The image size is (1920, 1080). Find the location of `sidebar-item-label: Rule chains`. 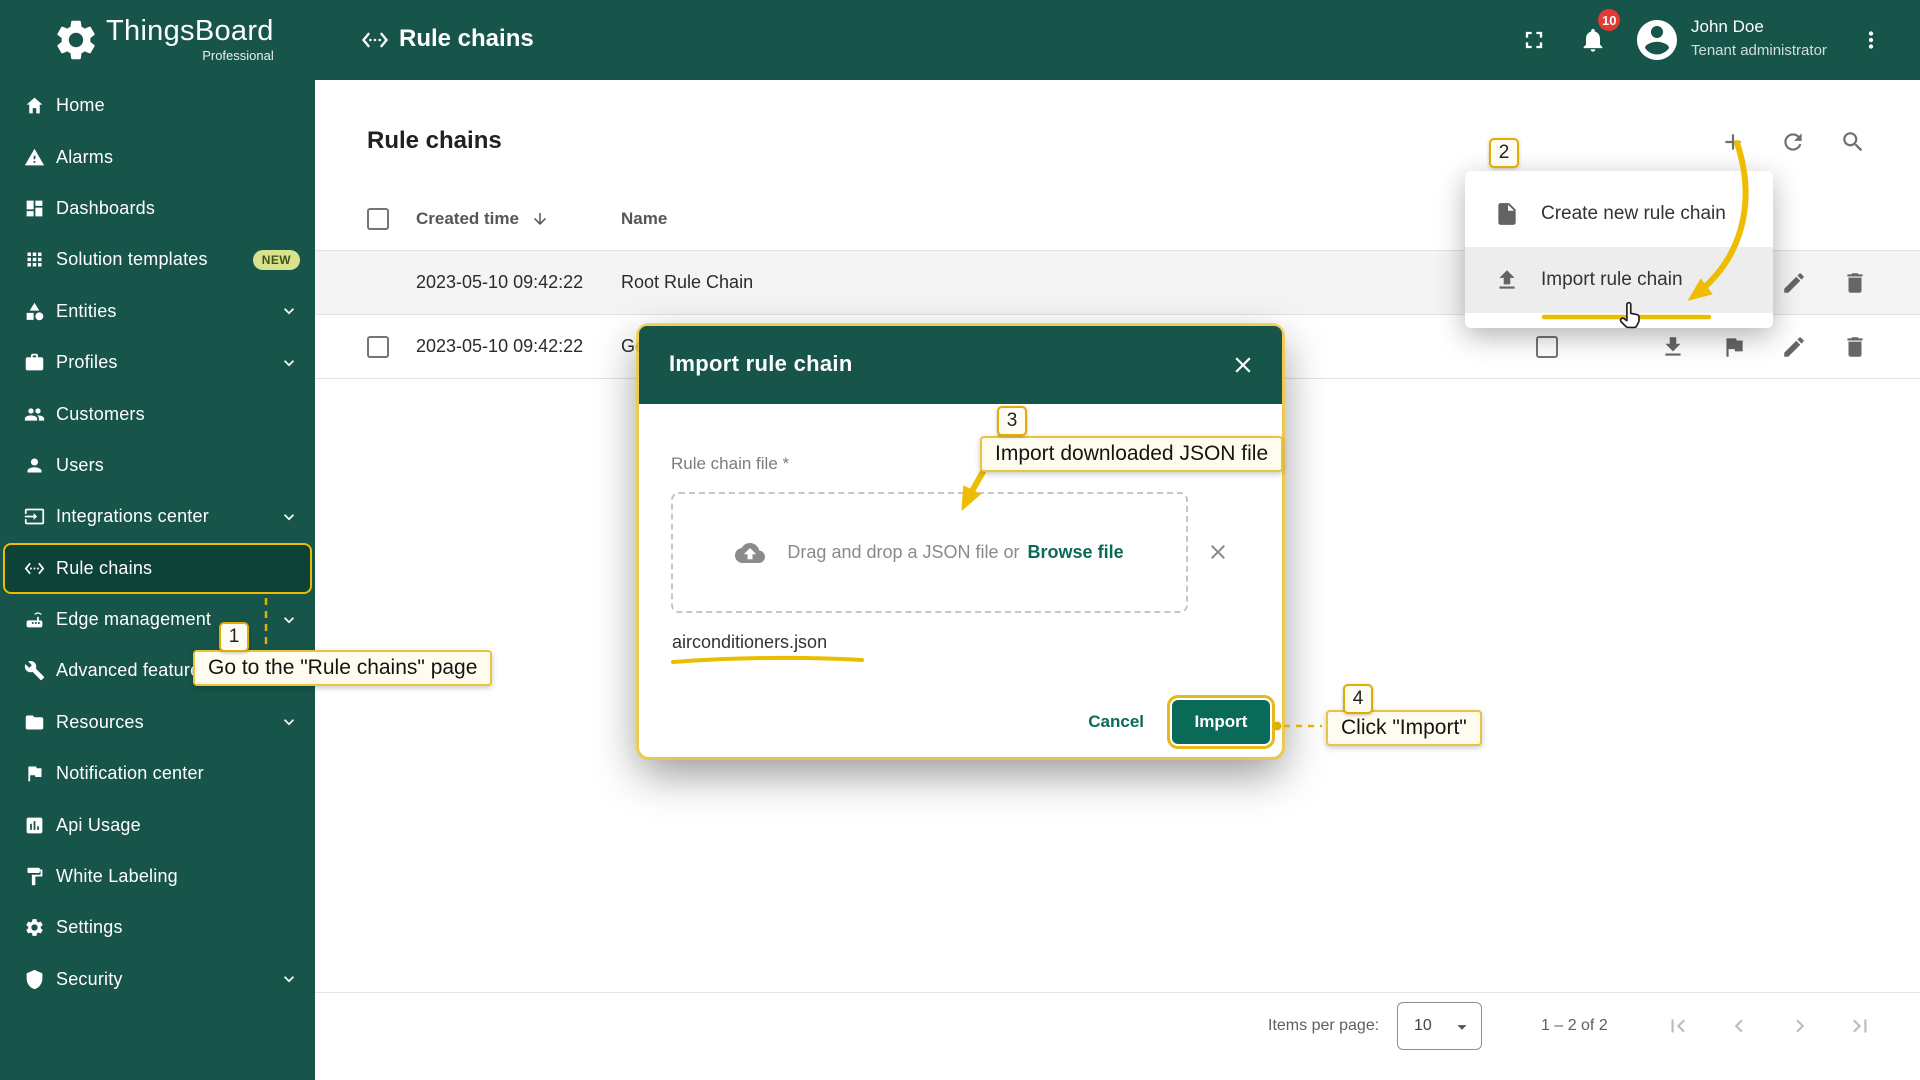

sidebar-item-label: Rule chains is located at coordinates (104, 567).